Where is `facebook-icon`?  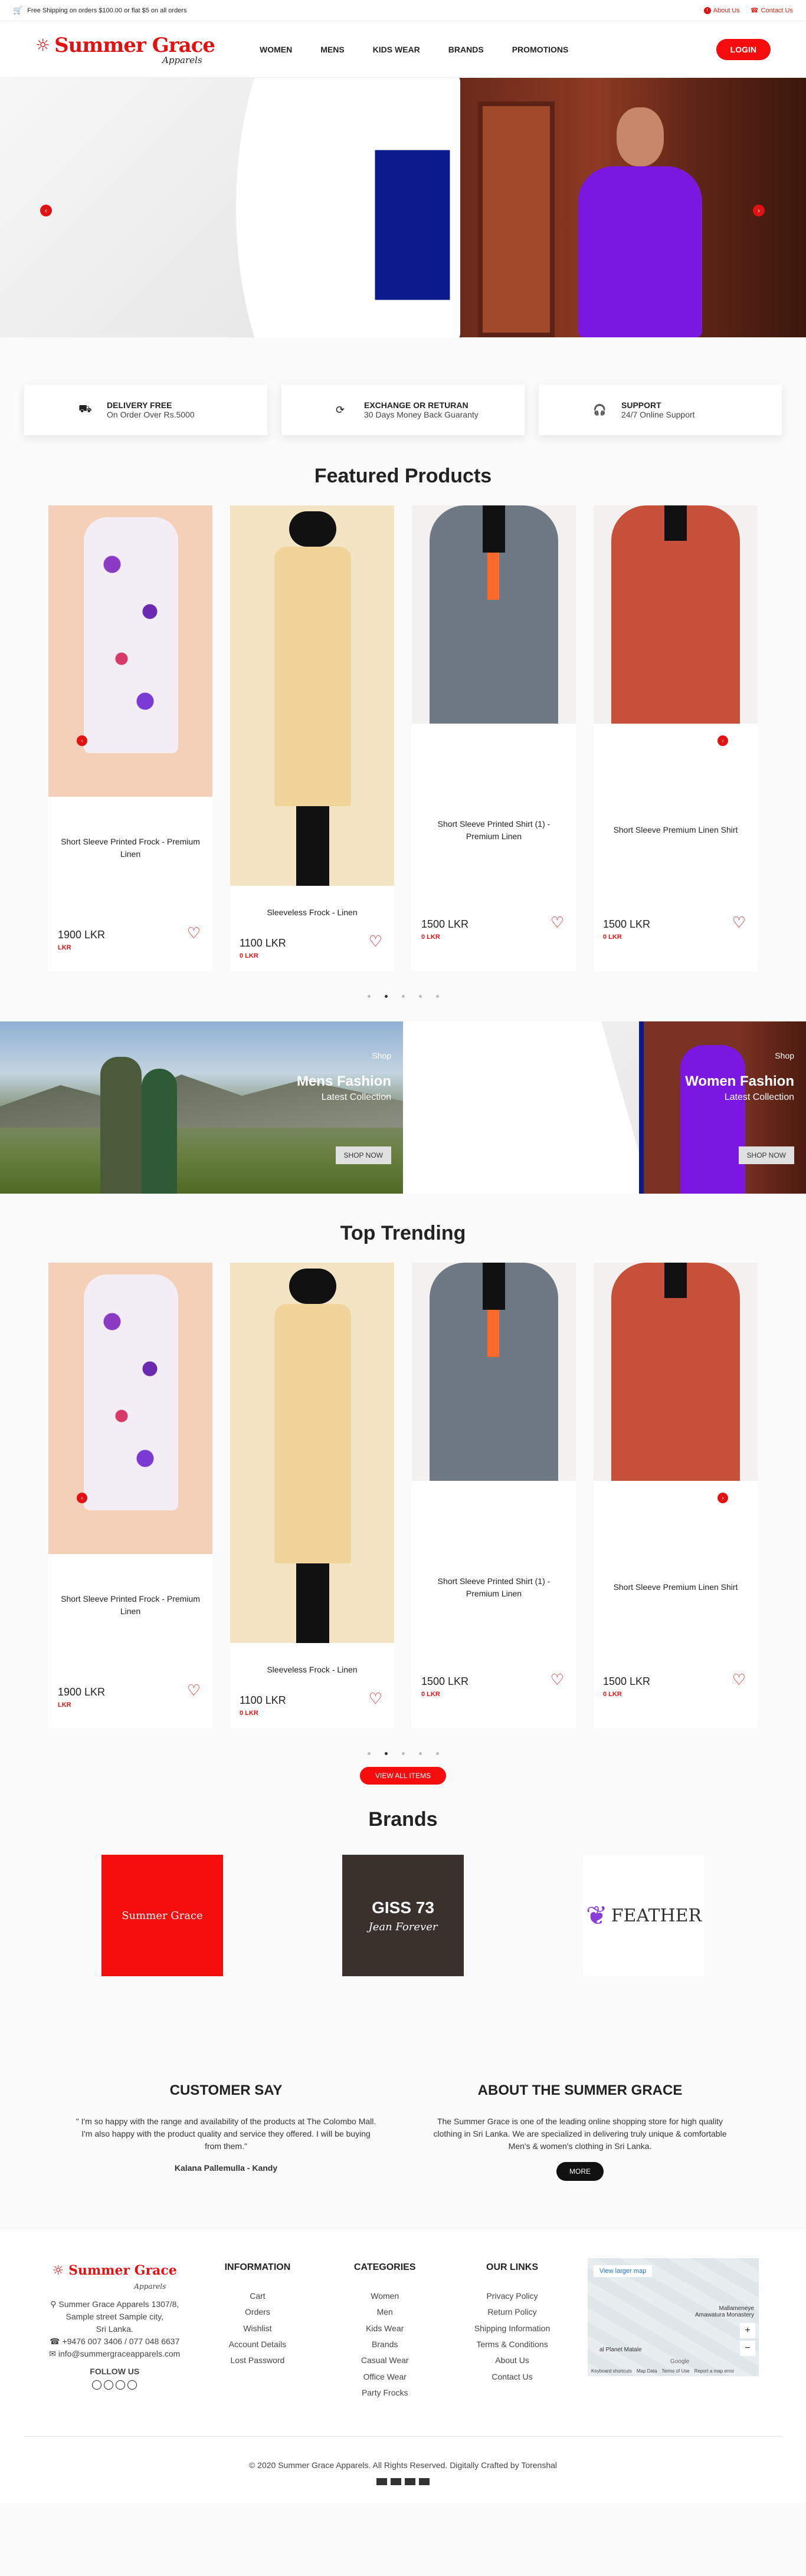 facebook-icon is located at coordinates (97, 2385).